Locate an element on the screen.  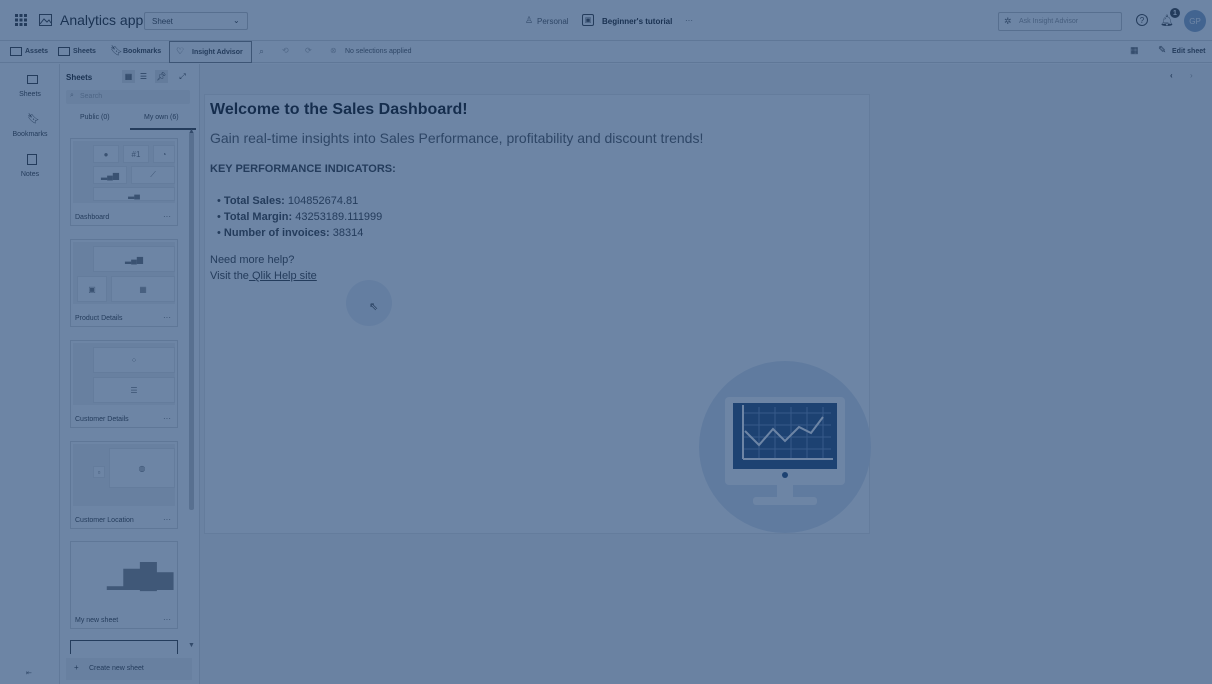
sheets-button: Sheets is located at coordinates (84, 51).